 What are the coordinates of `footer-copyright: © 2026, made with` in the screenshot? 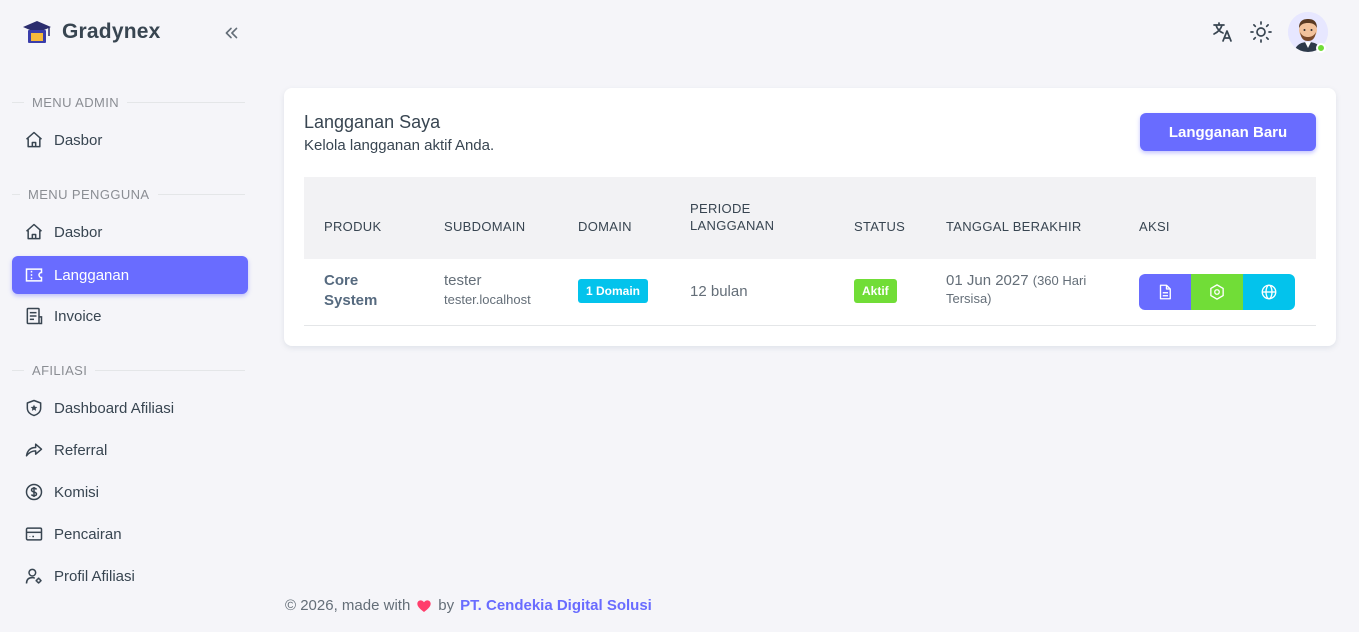 It's located at (348, 605).